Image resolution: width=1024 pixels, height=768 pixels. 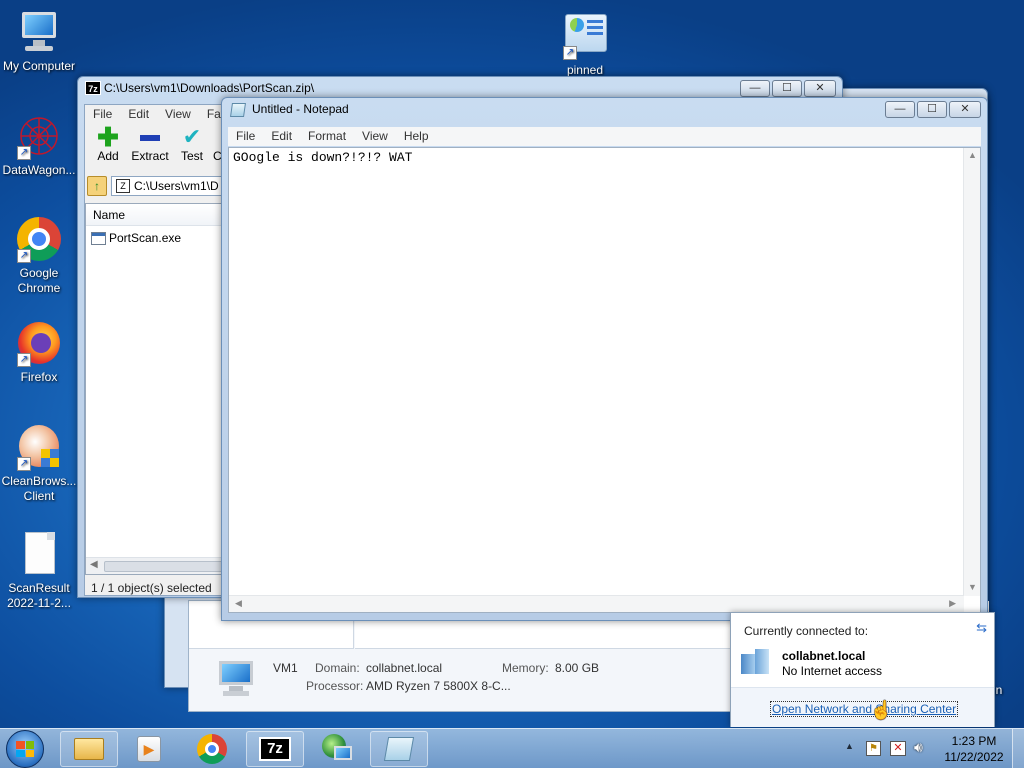 What do you see at coordinates (972, 587) in the screenshot?
I see `scroll-down-icon: ▼` at bounding box center [972, 587].